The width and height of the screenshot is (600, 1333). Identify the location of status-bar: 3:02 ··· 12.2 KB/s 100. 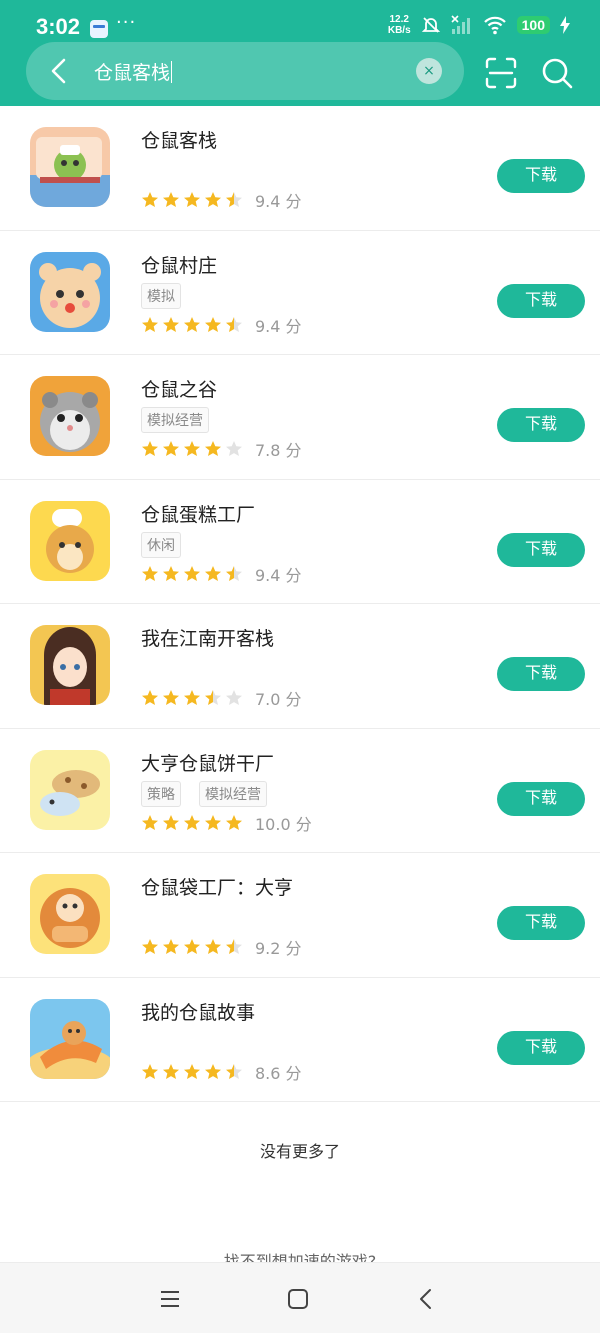
(300, 23).